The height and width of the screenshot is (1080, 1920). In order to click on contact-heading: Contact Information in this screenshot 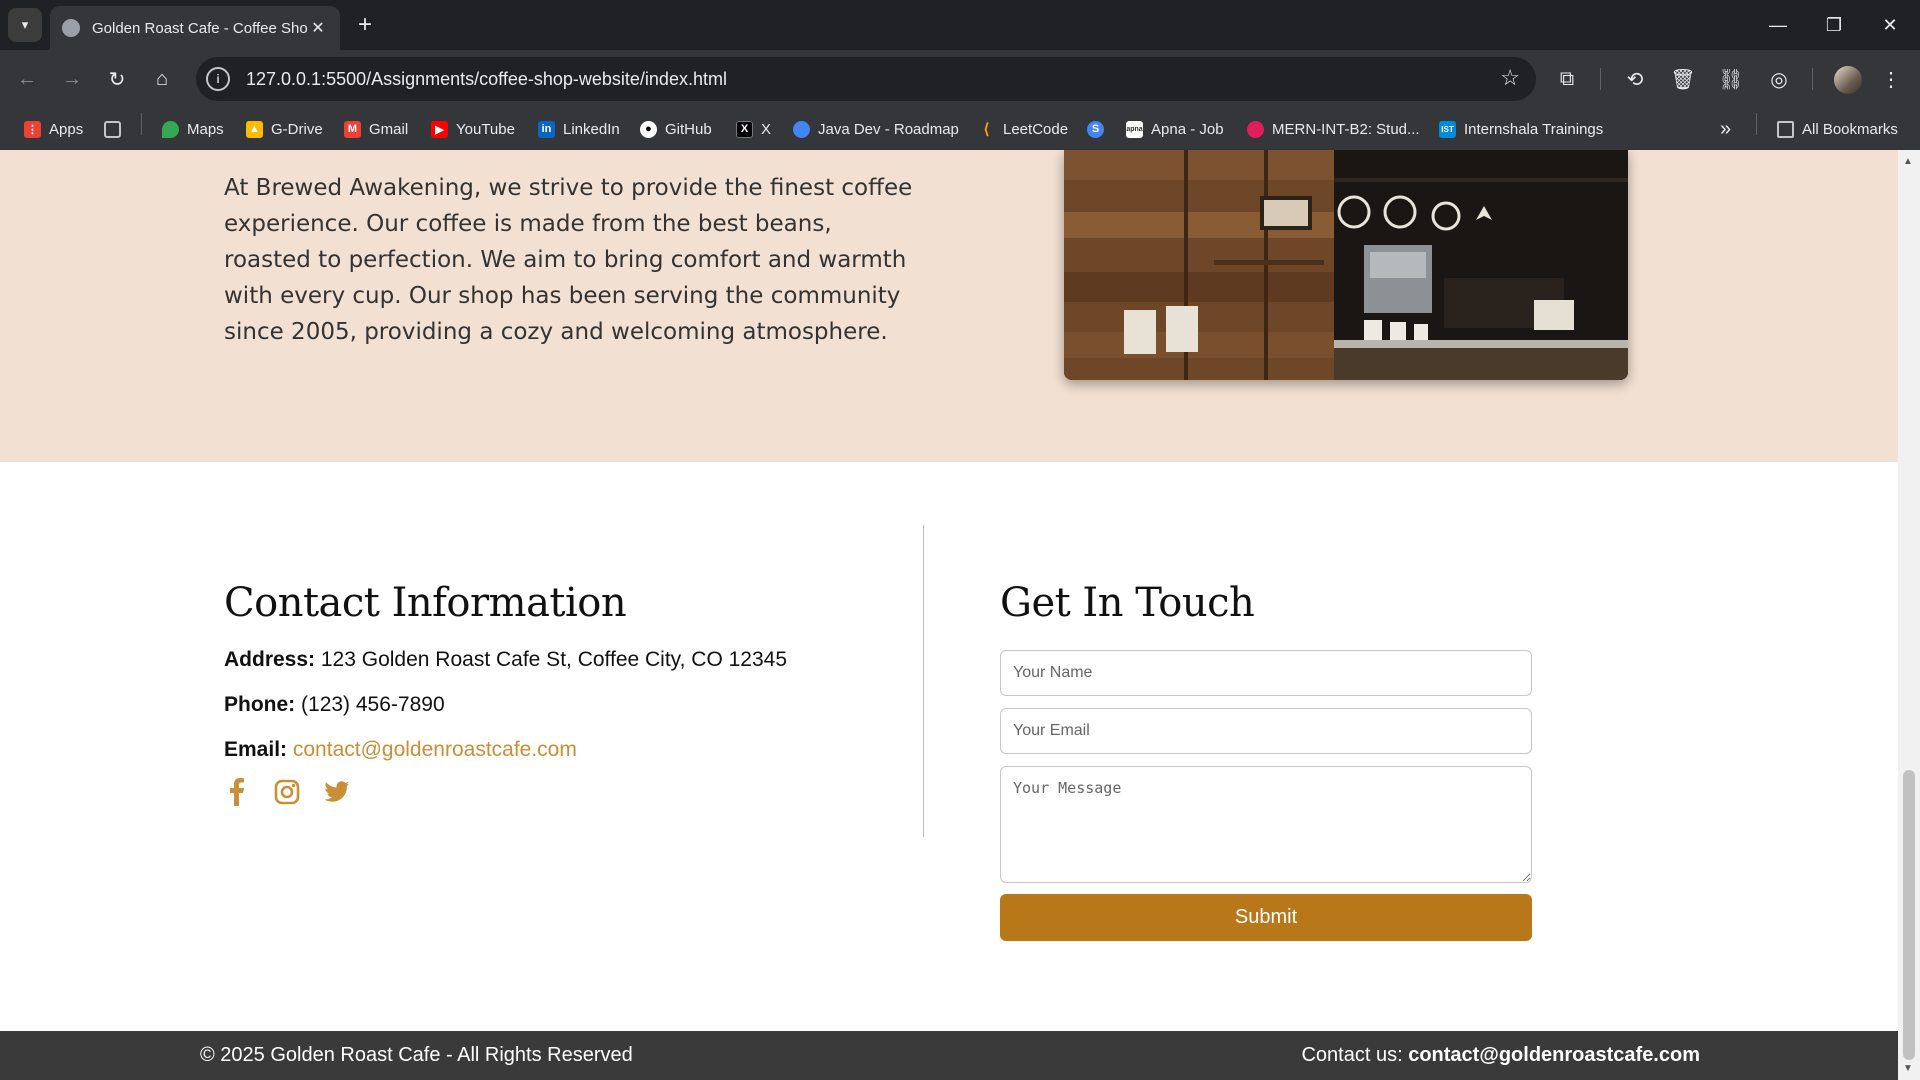, I will do `click(425, 603)`.